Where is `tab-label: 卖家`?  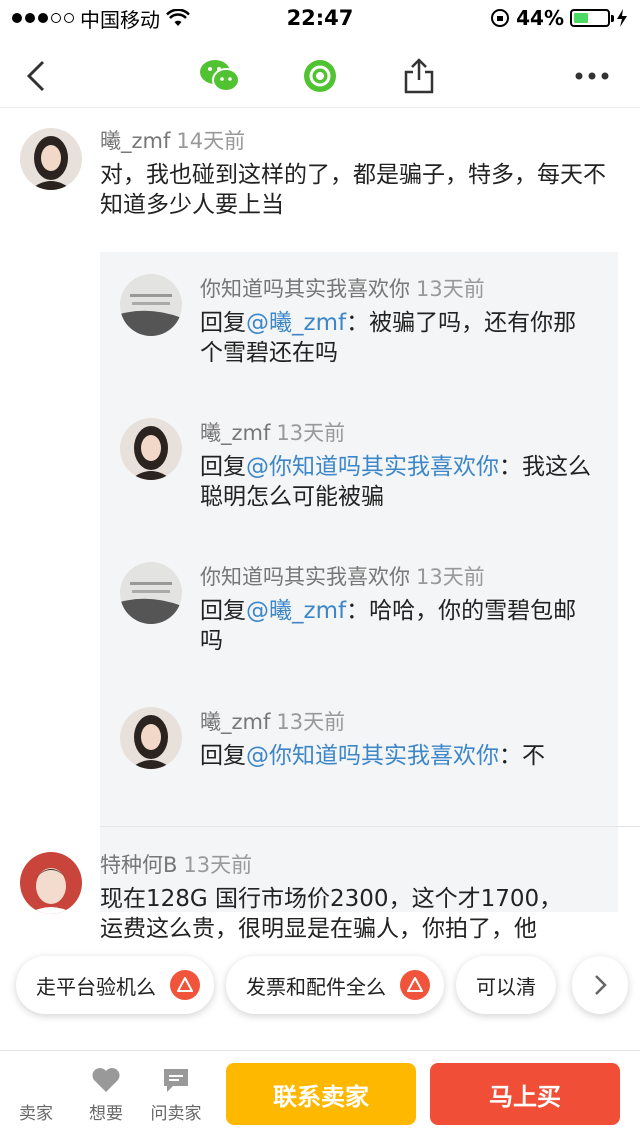
tab-label: 卖家 is located at coordinates (36, 1114).